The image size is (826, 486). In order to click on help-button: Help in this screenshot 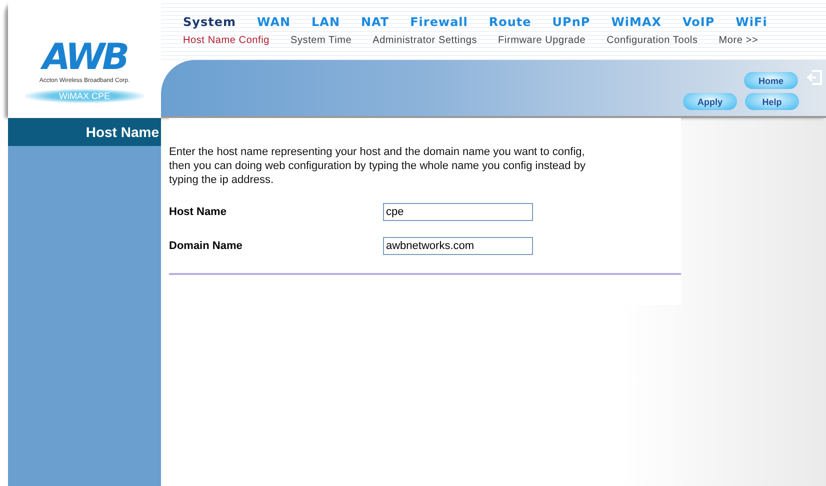, I will do `click(772, 101)`.